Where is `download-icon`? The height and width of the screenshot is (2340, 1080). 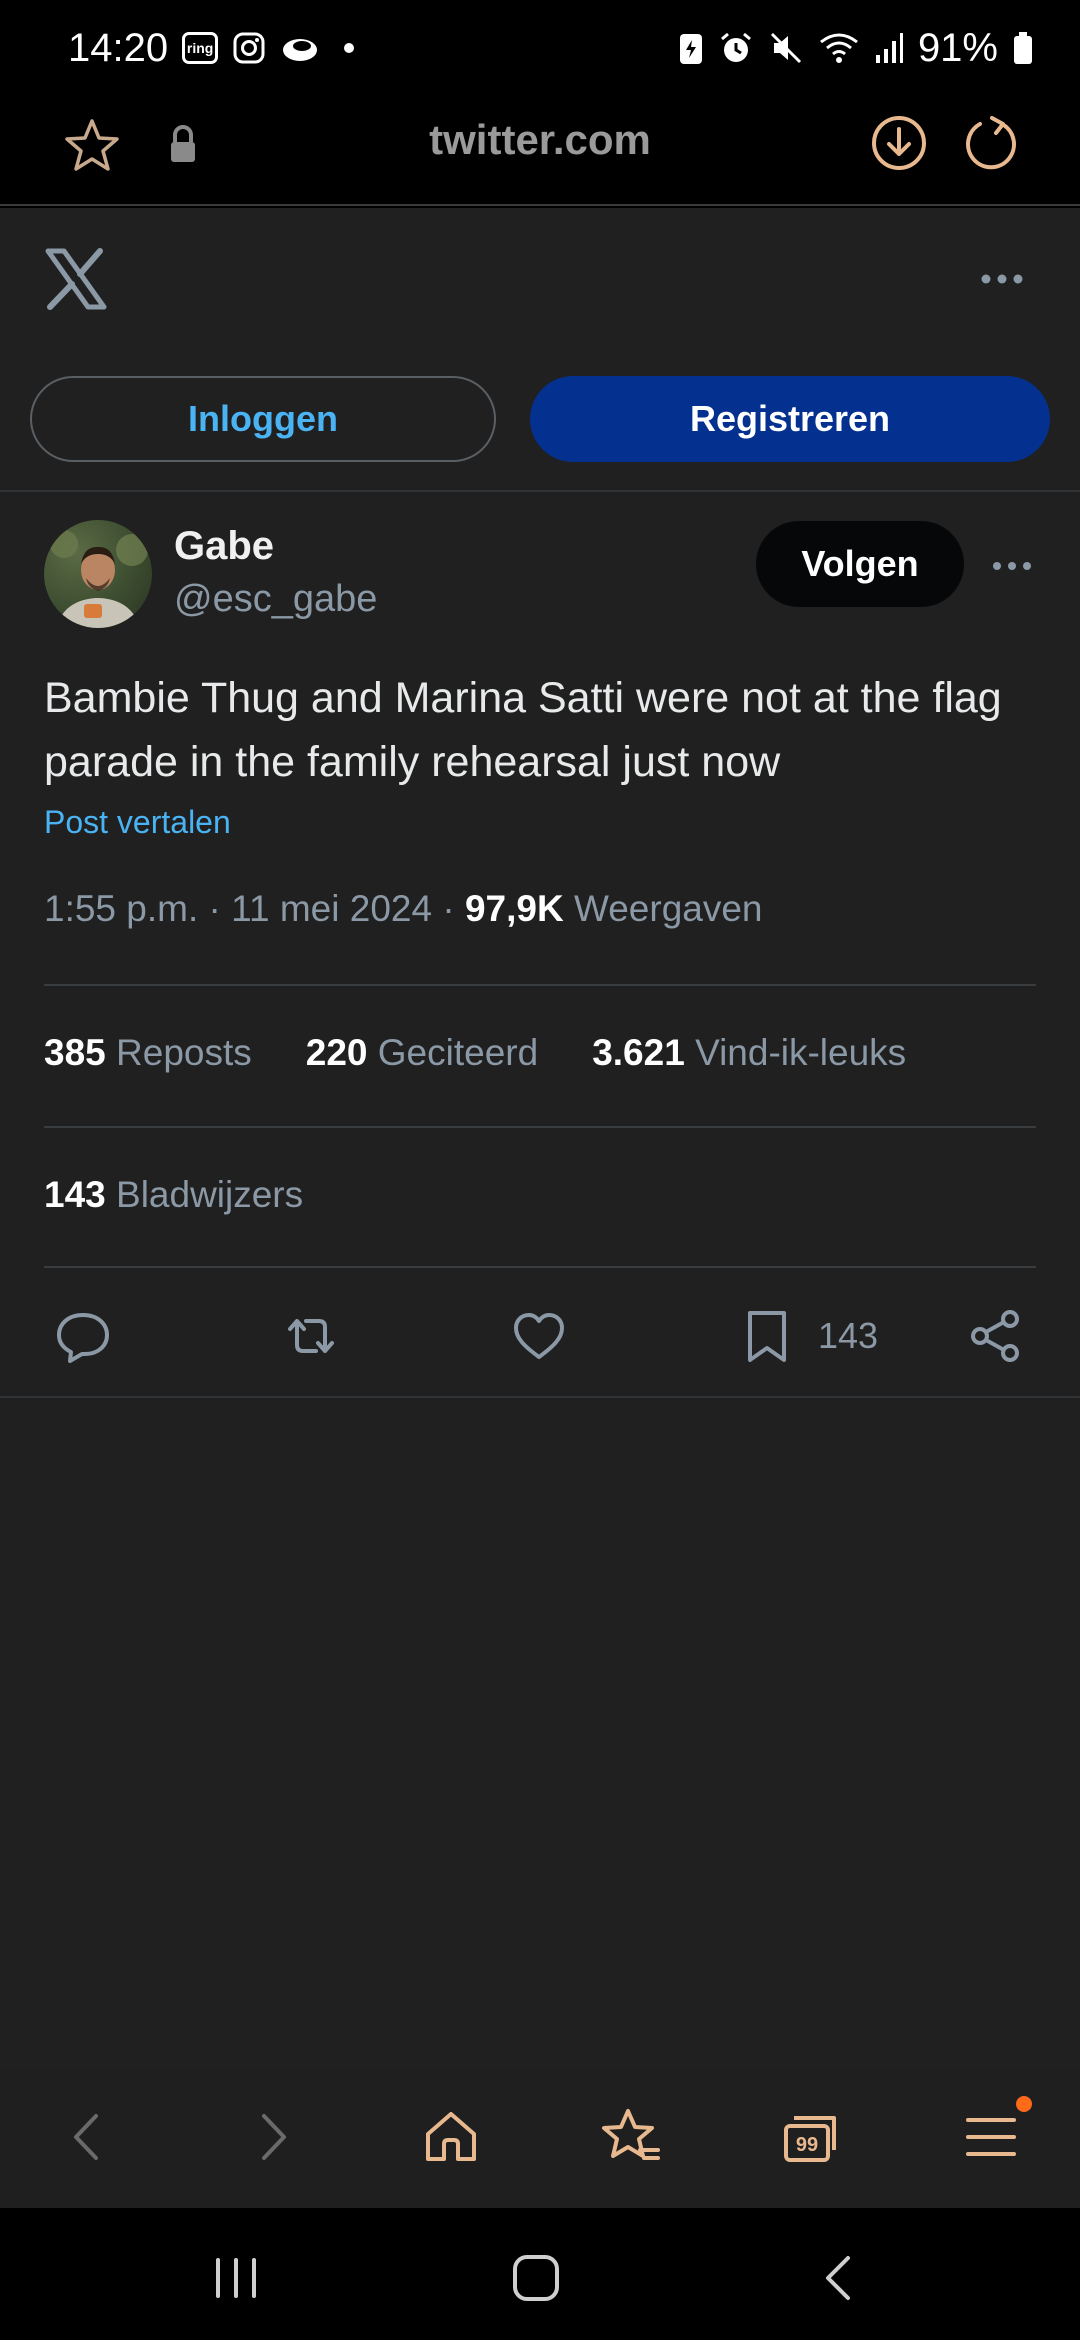 download-icon is located at coordinates (899, 143).